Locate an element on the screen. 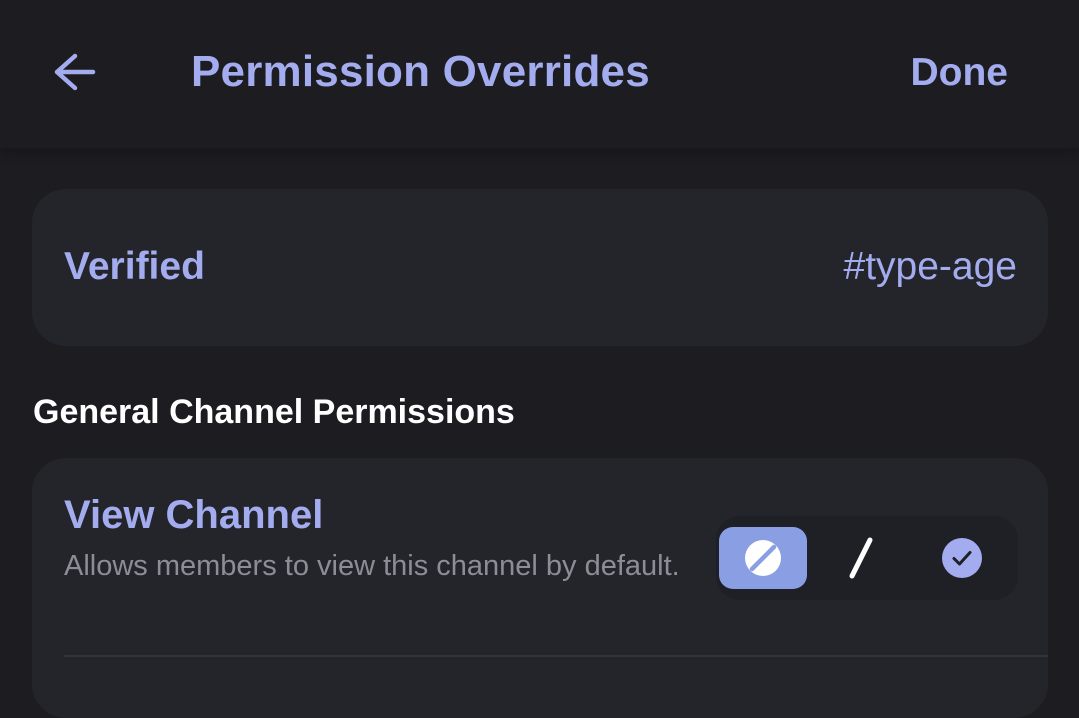 This screenshot has height=718, width=1079. divider is located at coordinates (556, 656).